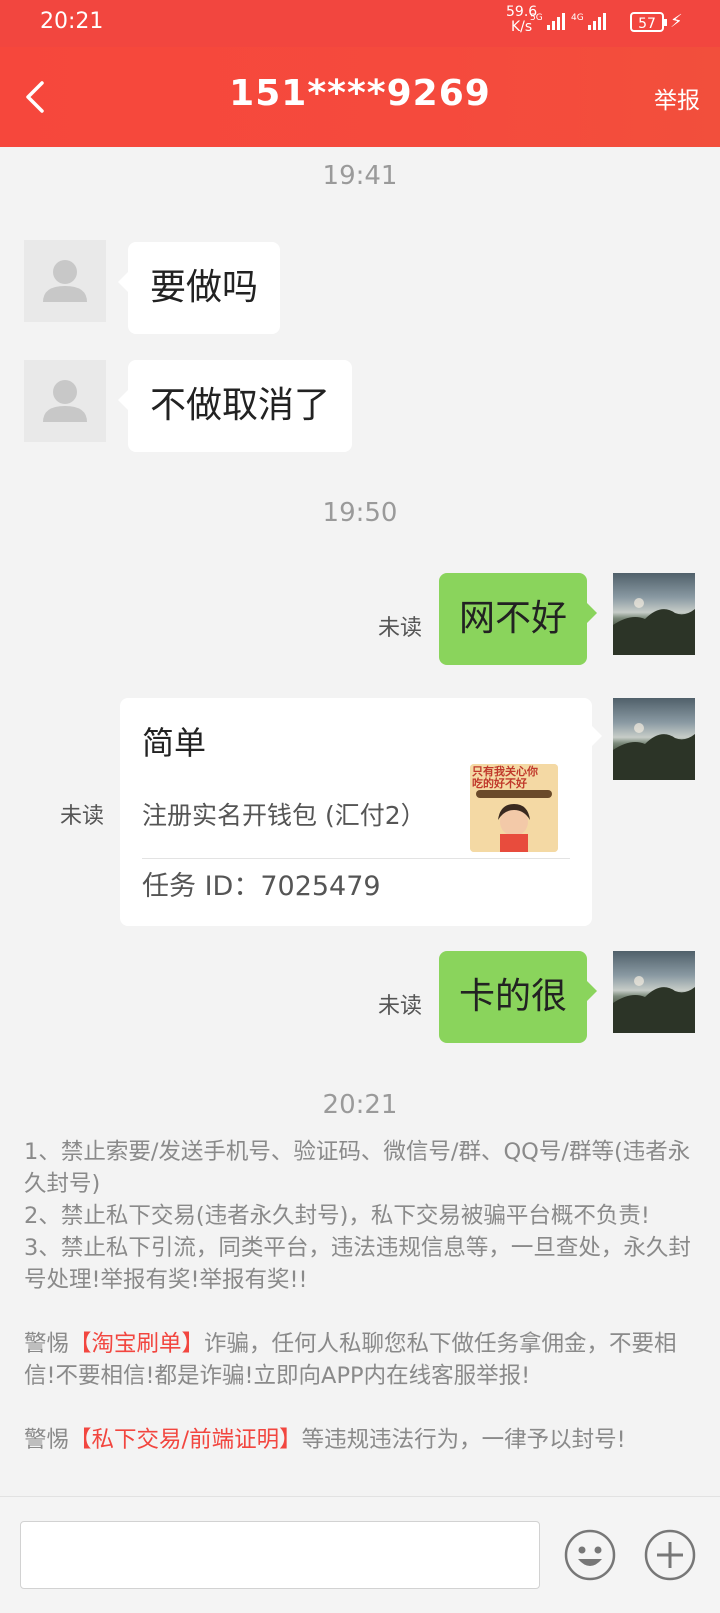 Image resolution: width=720 pixels, height=1613 pixels. I want to click on message-bubble: 网不好, so click(518, 619).